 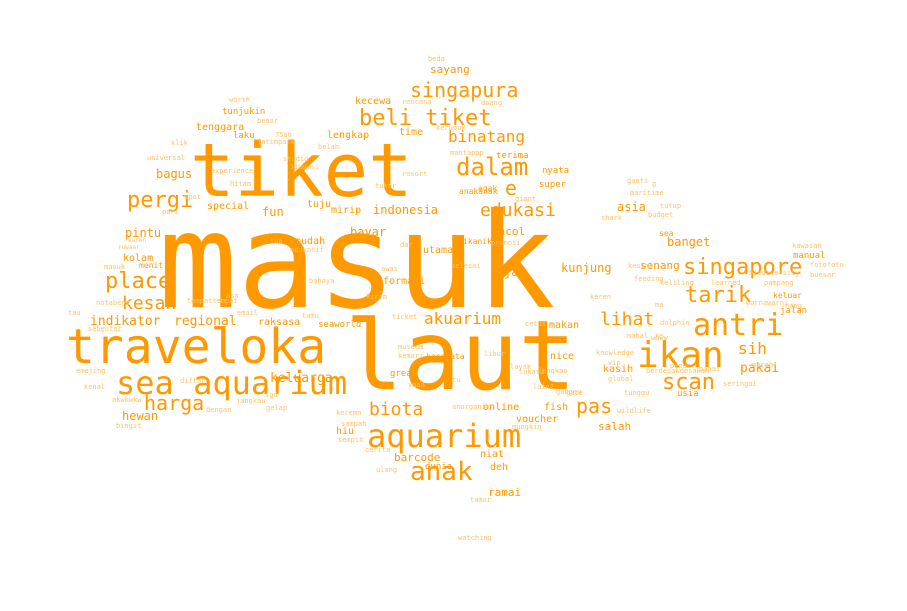 What do you see at coordinates (518, 210) in the screenshot?
I see `word: edukasi` at bounding box center [518, 210].